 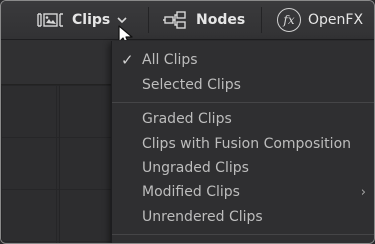 What do you see at coordinates (127, 60) in the screenshot?
I see `checkmark-icon: ✓` at bounding box center [127, 60].